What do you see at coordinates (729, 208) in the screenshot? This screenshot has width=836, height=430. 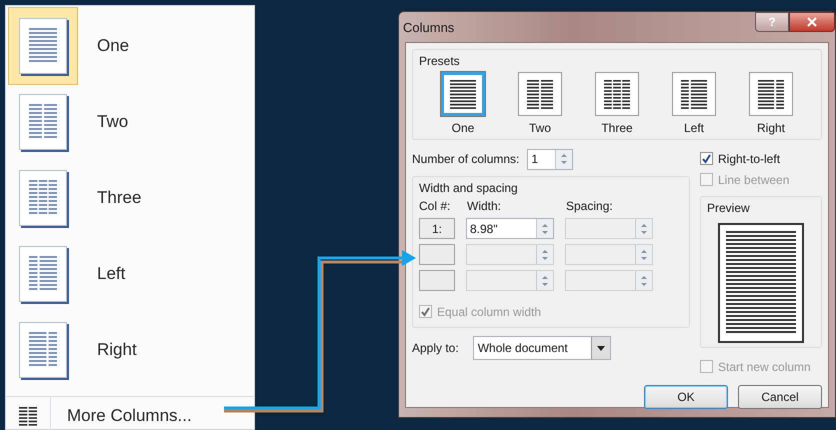 I see `group-title: Preview` at bounding box center [729, 208].